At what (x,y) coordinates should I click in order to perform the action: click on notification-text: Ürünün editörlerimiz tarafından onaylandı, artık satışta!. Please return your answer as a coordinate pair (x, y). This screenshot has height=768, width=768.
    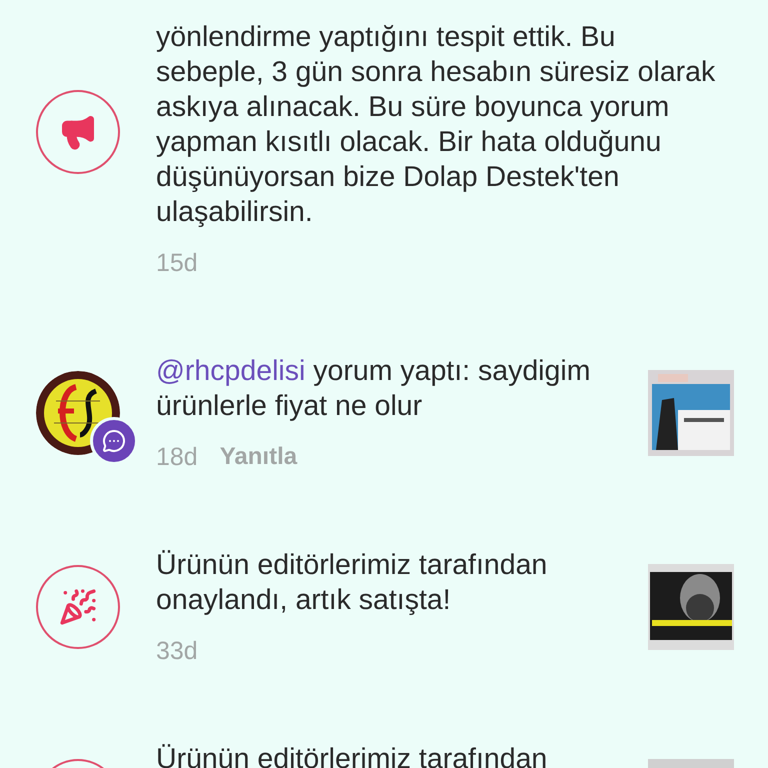
    Looking at the image, I should click on (352, 583).